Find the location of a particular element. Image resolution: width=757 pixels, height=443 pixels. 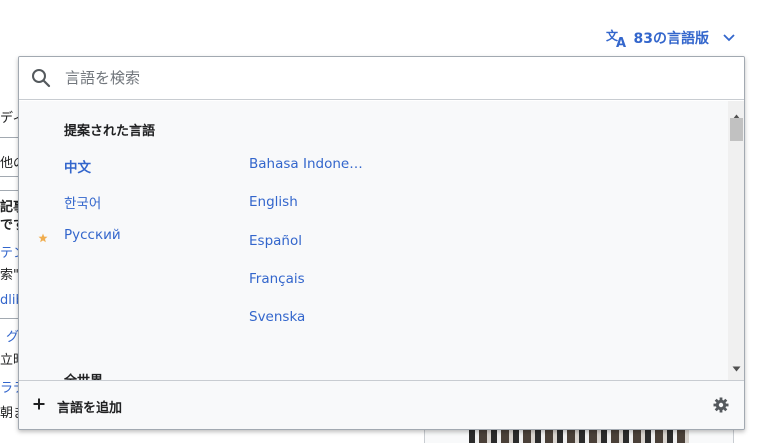

all-languages-title: 全世界 is located at coordinates (83, 375).